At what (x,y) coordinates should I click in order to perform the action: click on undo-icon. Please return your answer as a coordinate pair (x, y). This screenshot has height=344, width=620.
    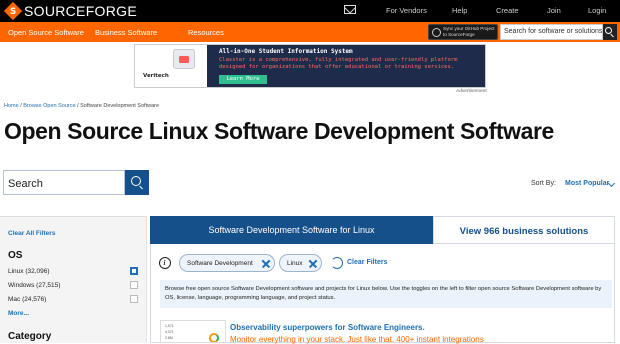
    Looking at the image, I should click on (337, 263).